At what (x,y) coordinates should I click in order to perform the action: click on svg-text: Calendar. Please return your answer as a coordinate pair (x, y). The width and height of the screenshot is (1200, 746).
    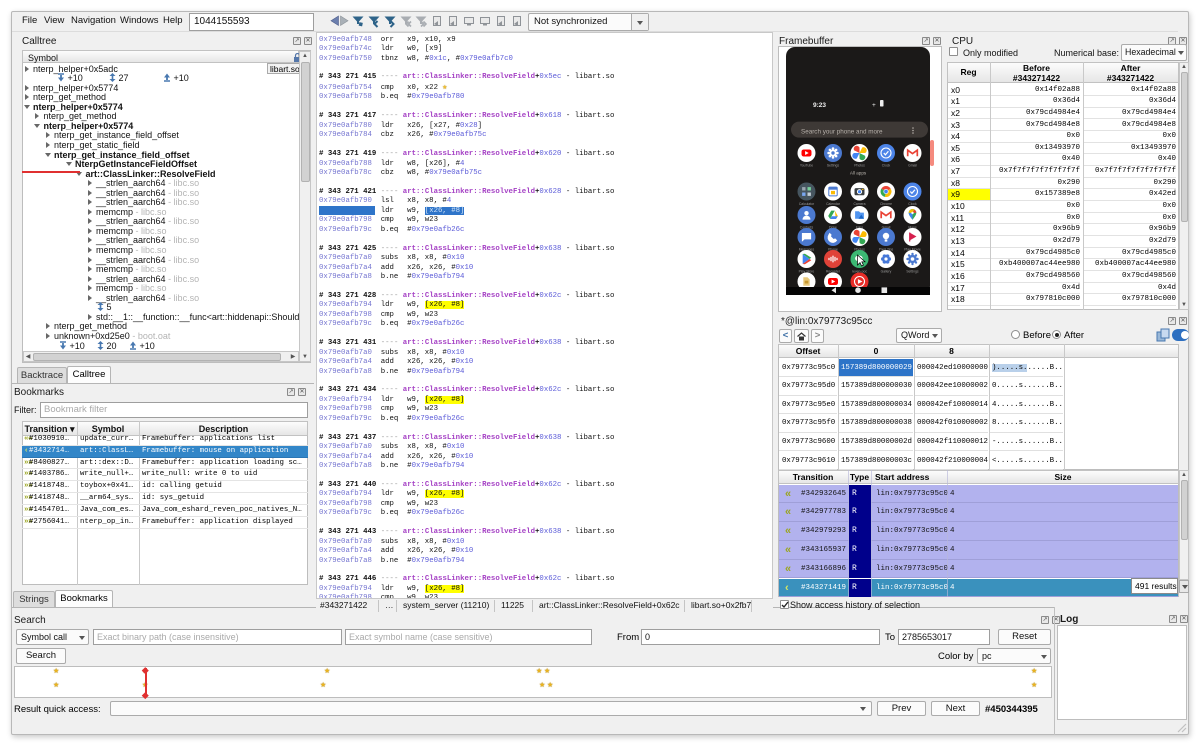
    Looking at the image, I should click on (833, 204).